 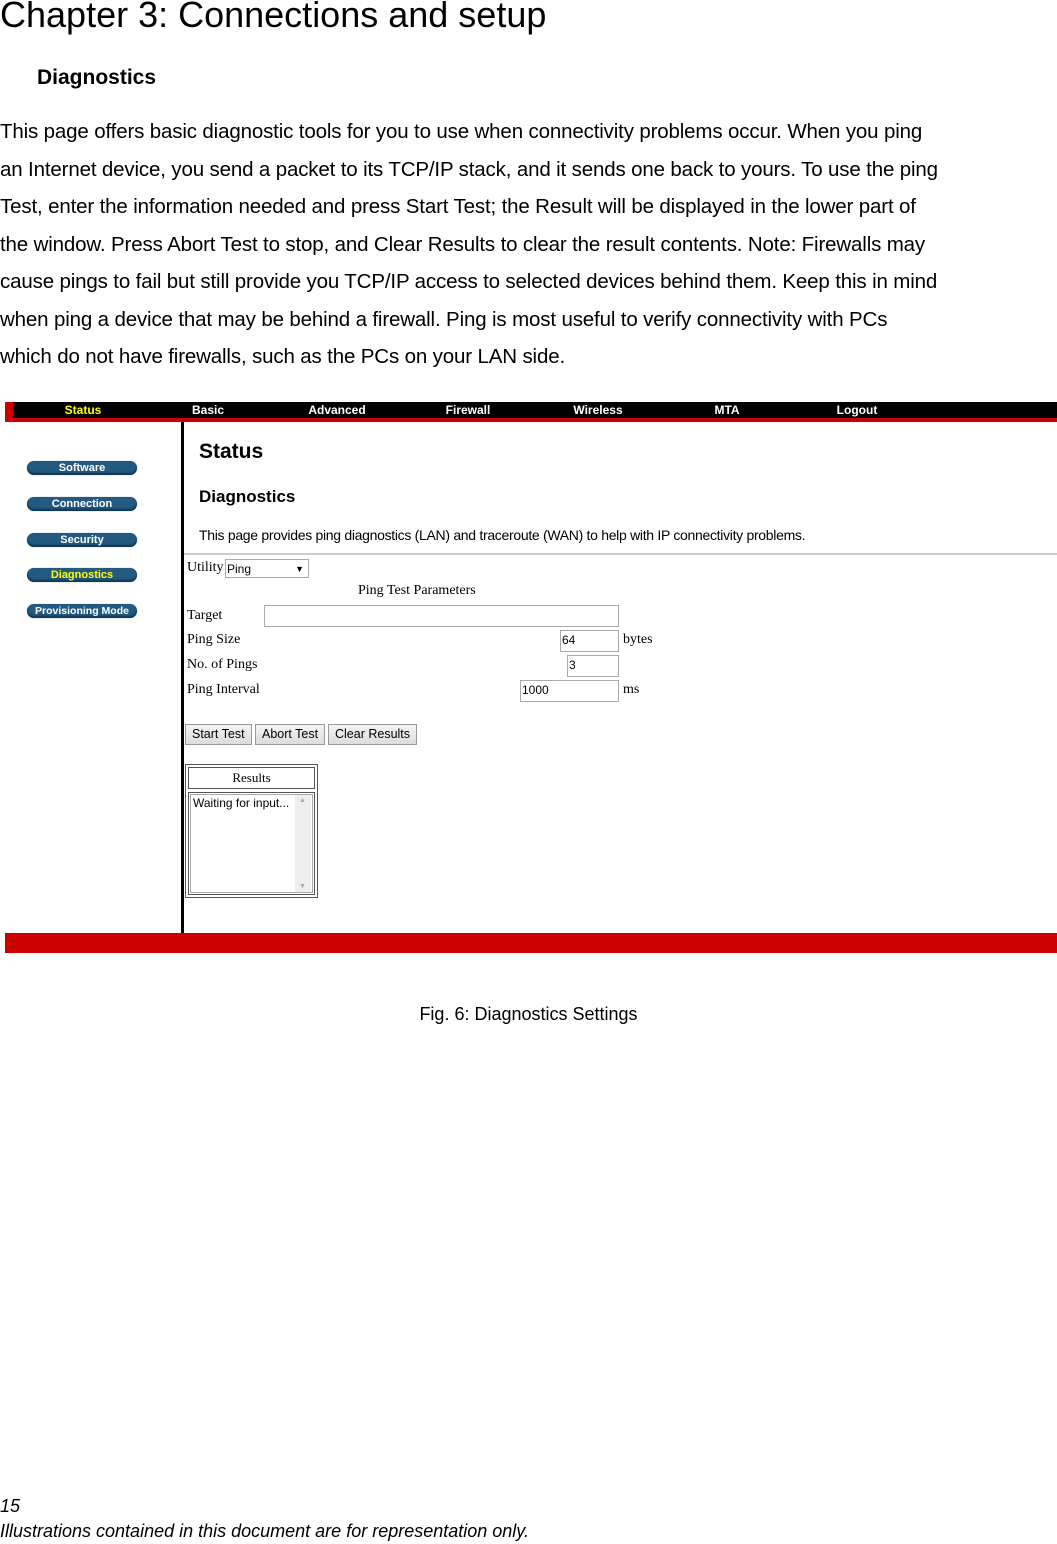 What do you see at coordinates (267, 568) in the screenshot?
I see `utility-select: Ping ▼` at bounding box center [267, 568].